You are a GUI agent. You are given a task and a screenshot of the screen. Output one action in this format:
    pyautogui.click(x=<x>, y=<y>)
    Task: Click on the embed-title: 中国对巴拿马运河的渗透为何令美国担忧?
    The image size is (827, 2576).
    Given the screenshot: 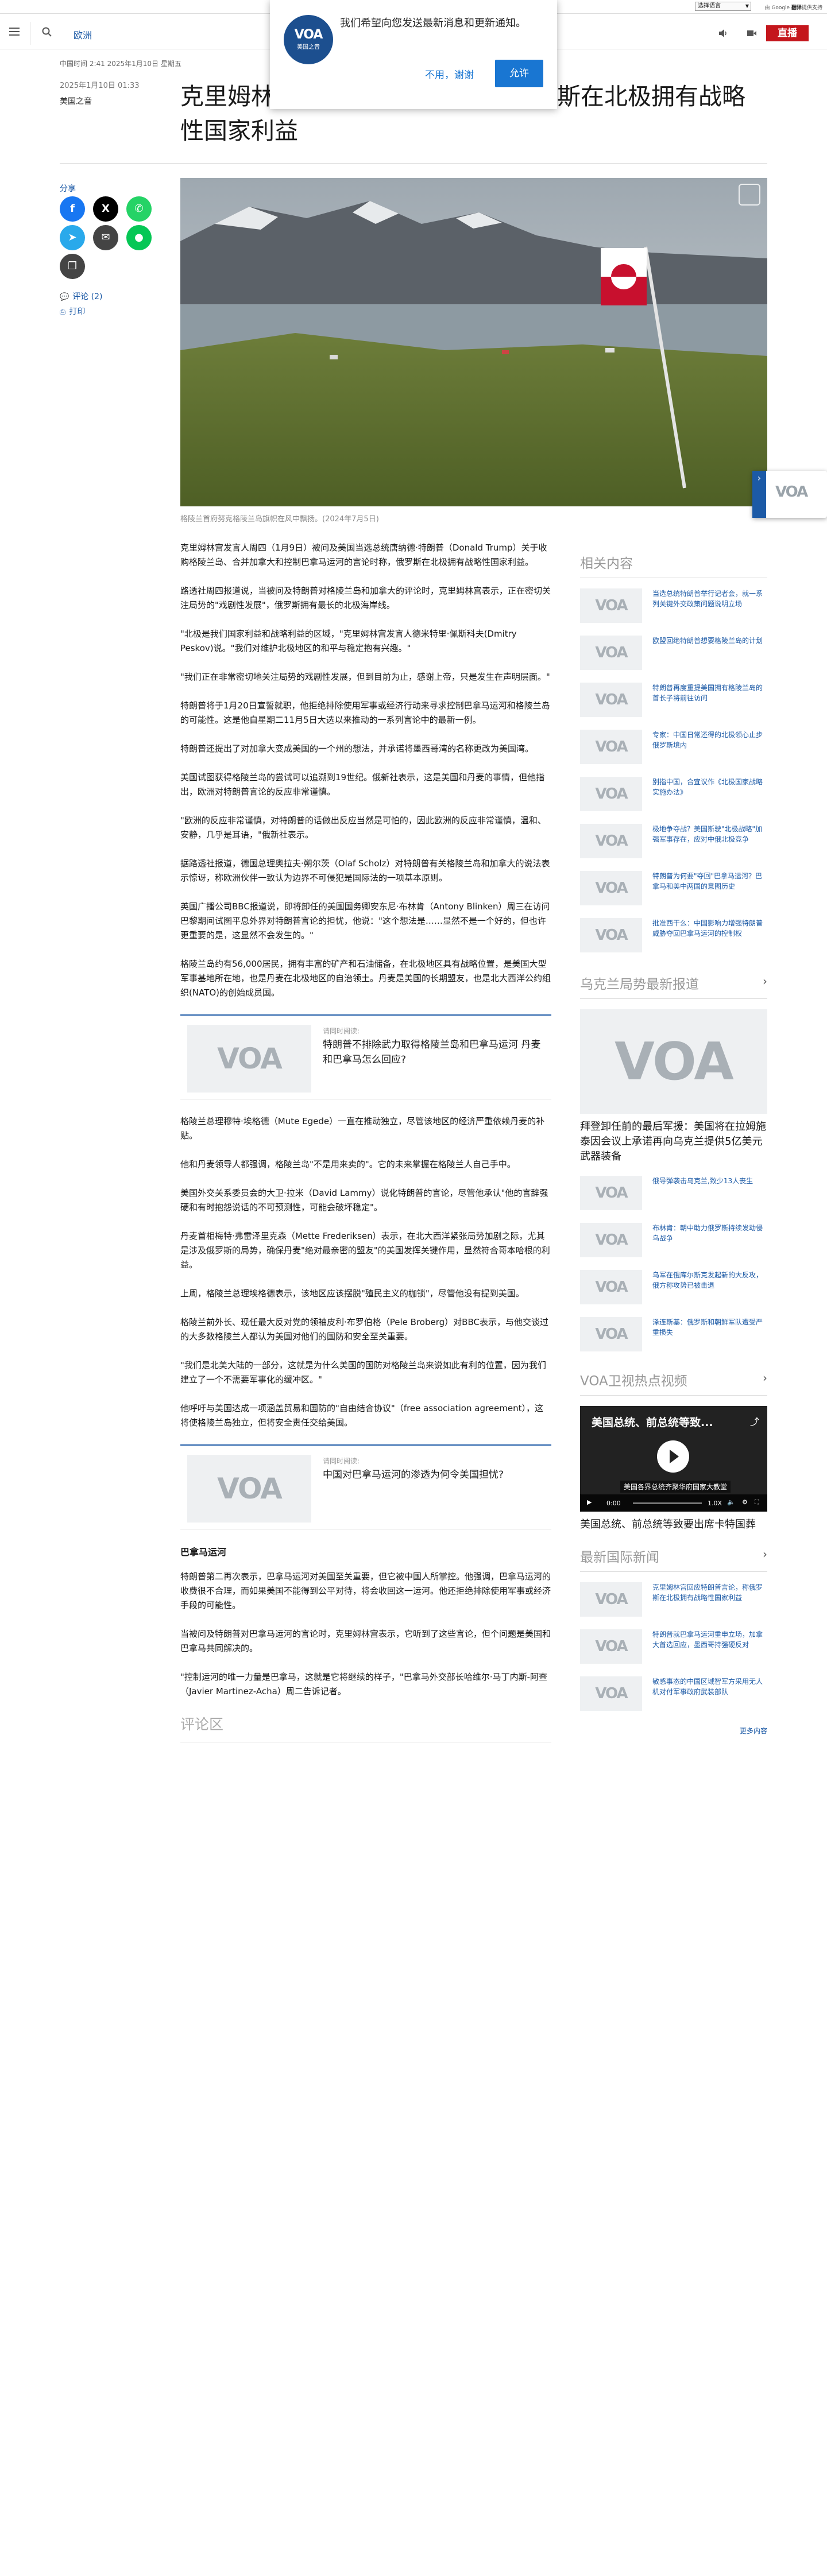 What is the action you would take?
    pyautogui.click(x=432, y=1474)
    